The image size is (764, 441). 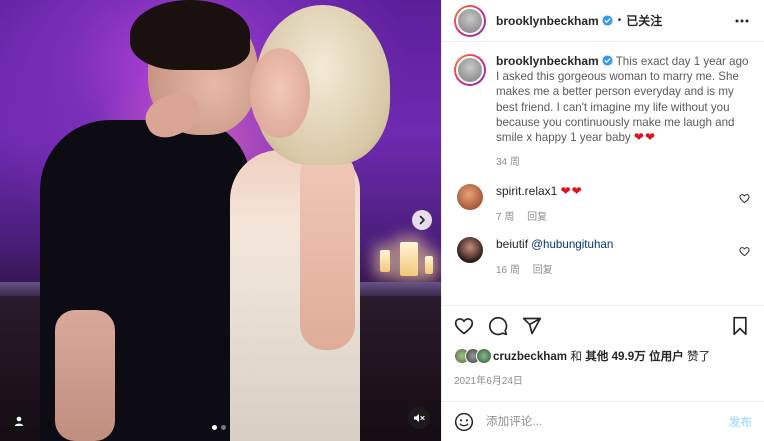 What do you see at coordinates (488, 381) in the screenshot?
I see `post-date: 2021年6月24日` at bounding box center [488, 381].